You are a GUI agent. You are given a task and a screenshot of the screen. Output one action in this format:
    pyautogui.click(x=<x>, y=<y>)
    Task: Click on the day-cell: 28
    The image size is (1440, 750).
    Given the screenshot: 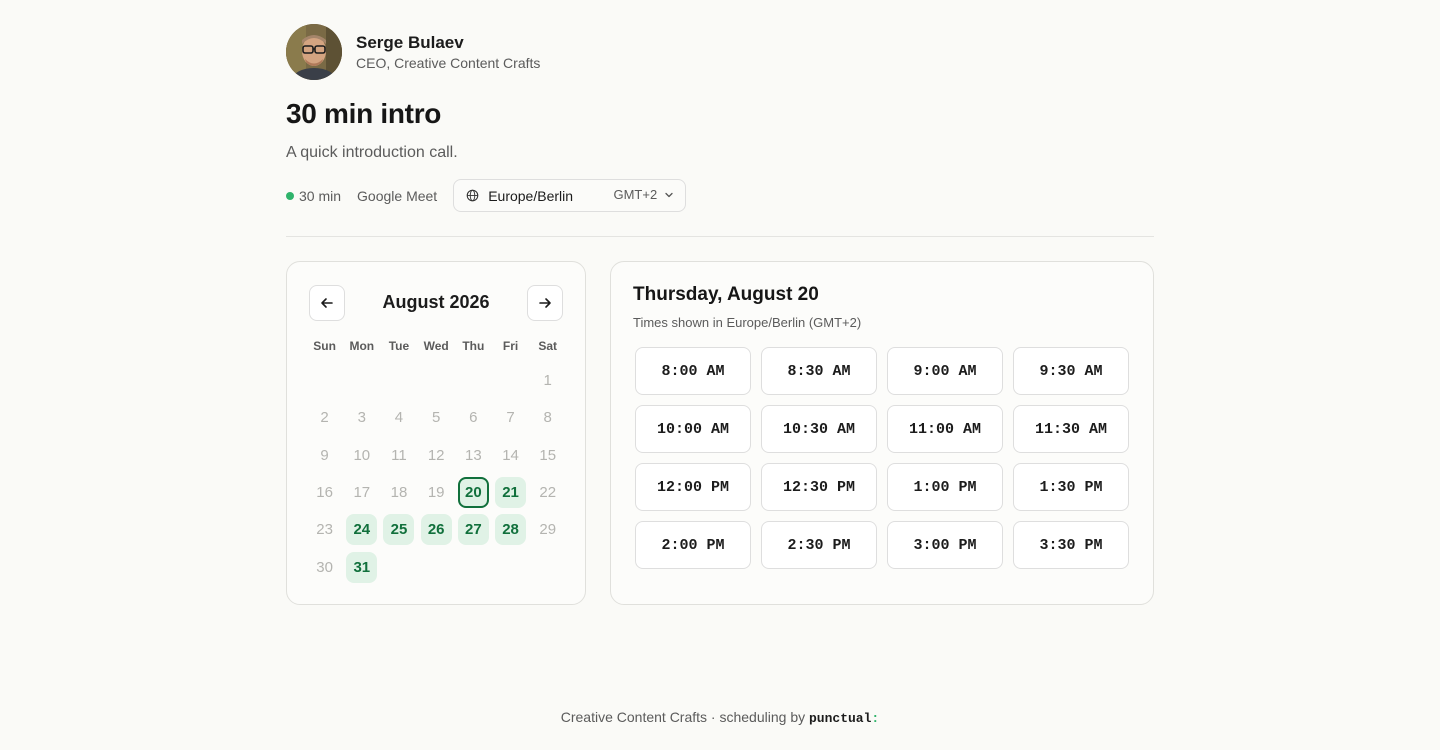 What is the action you would take?
    pyautogui.click(x=510, y=529)
    